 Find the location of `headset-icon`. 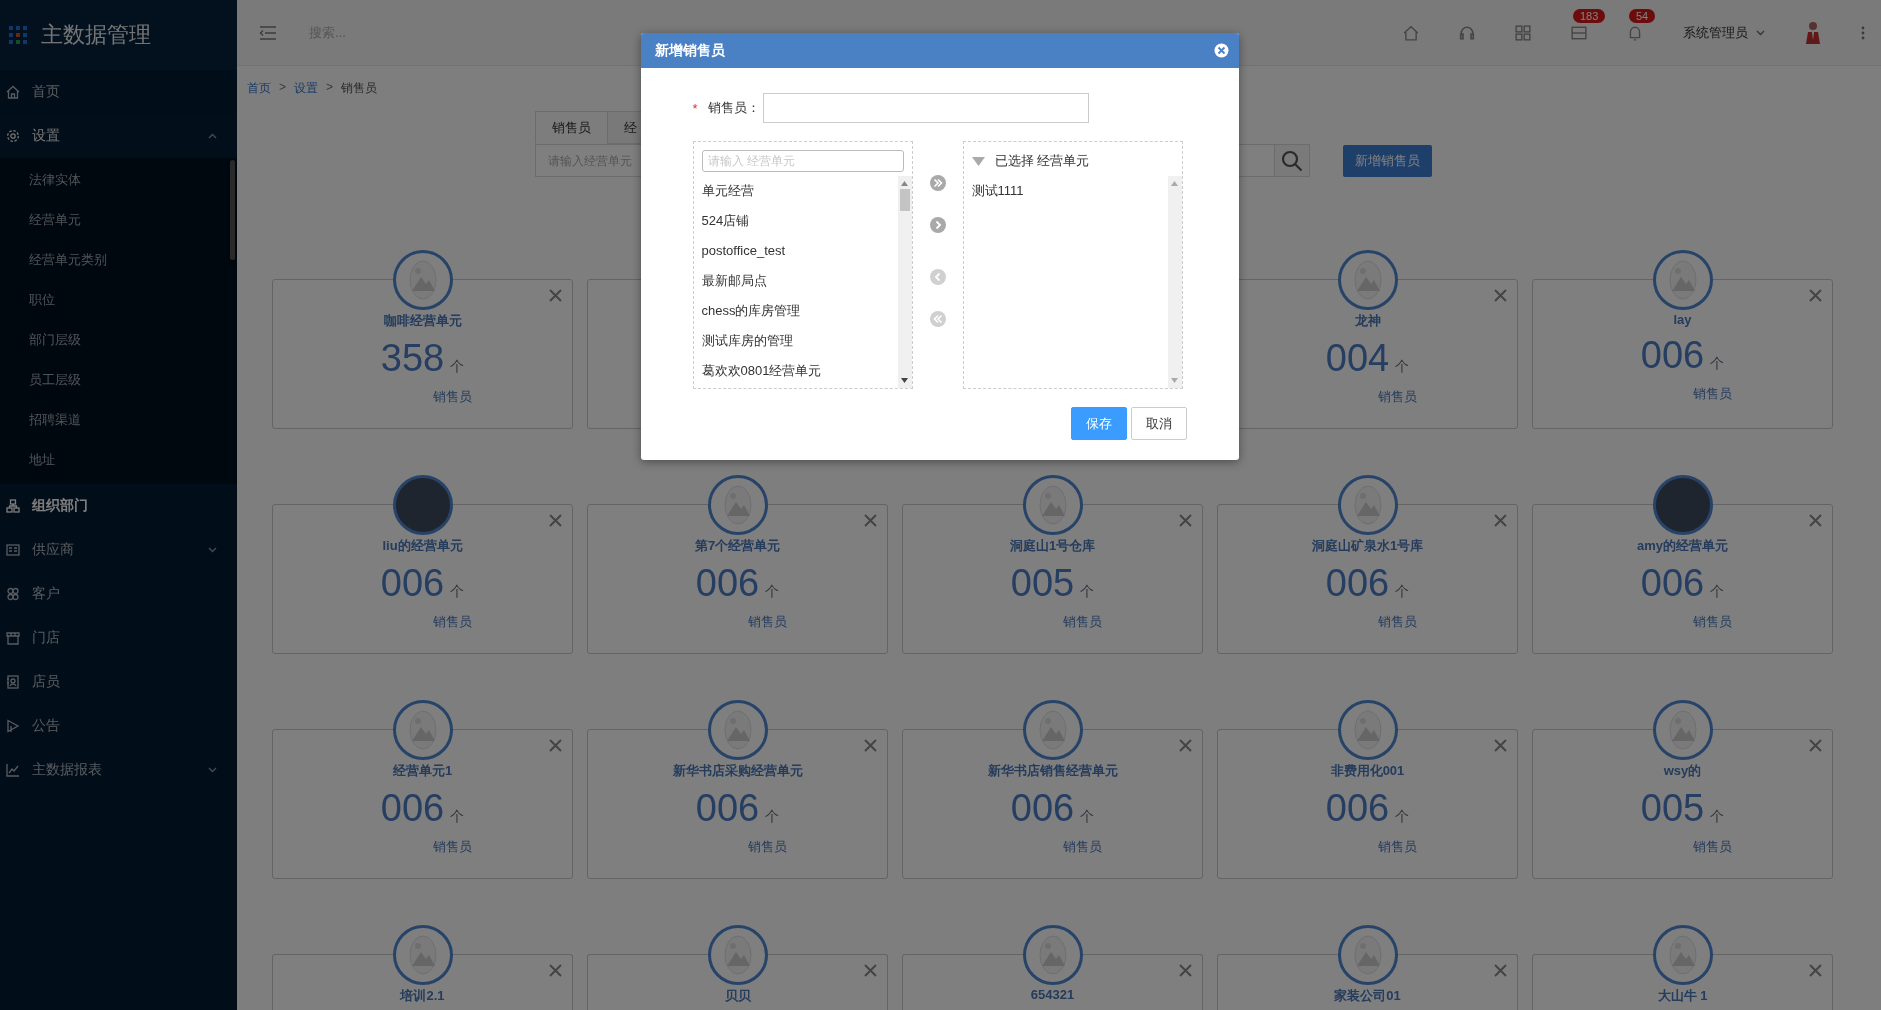

headset-icon is located at coordinates (1467, 32).